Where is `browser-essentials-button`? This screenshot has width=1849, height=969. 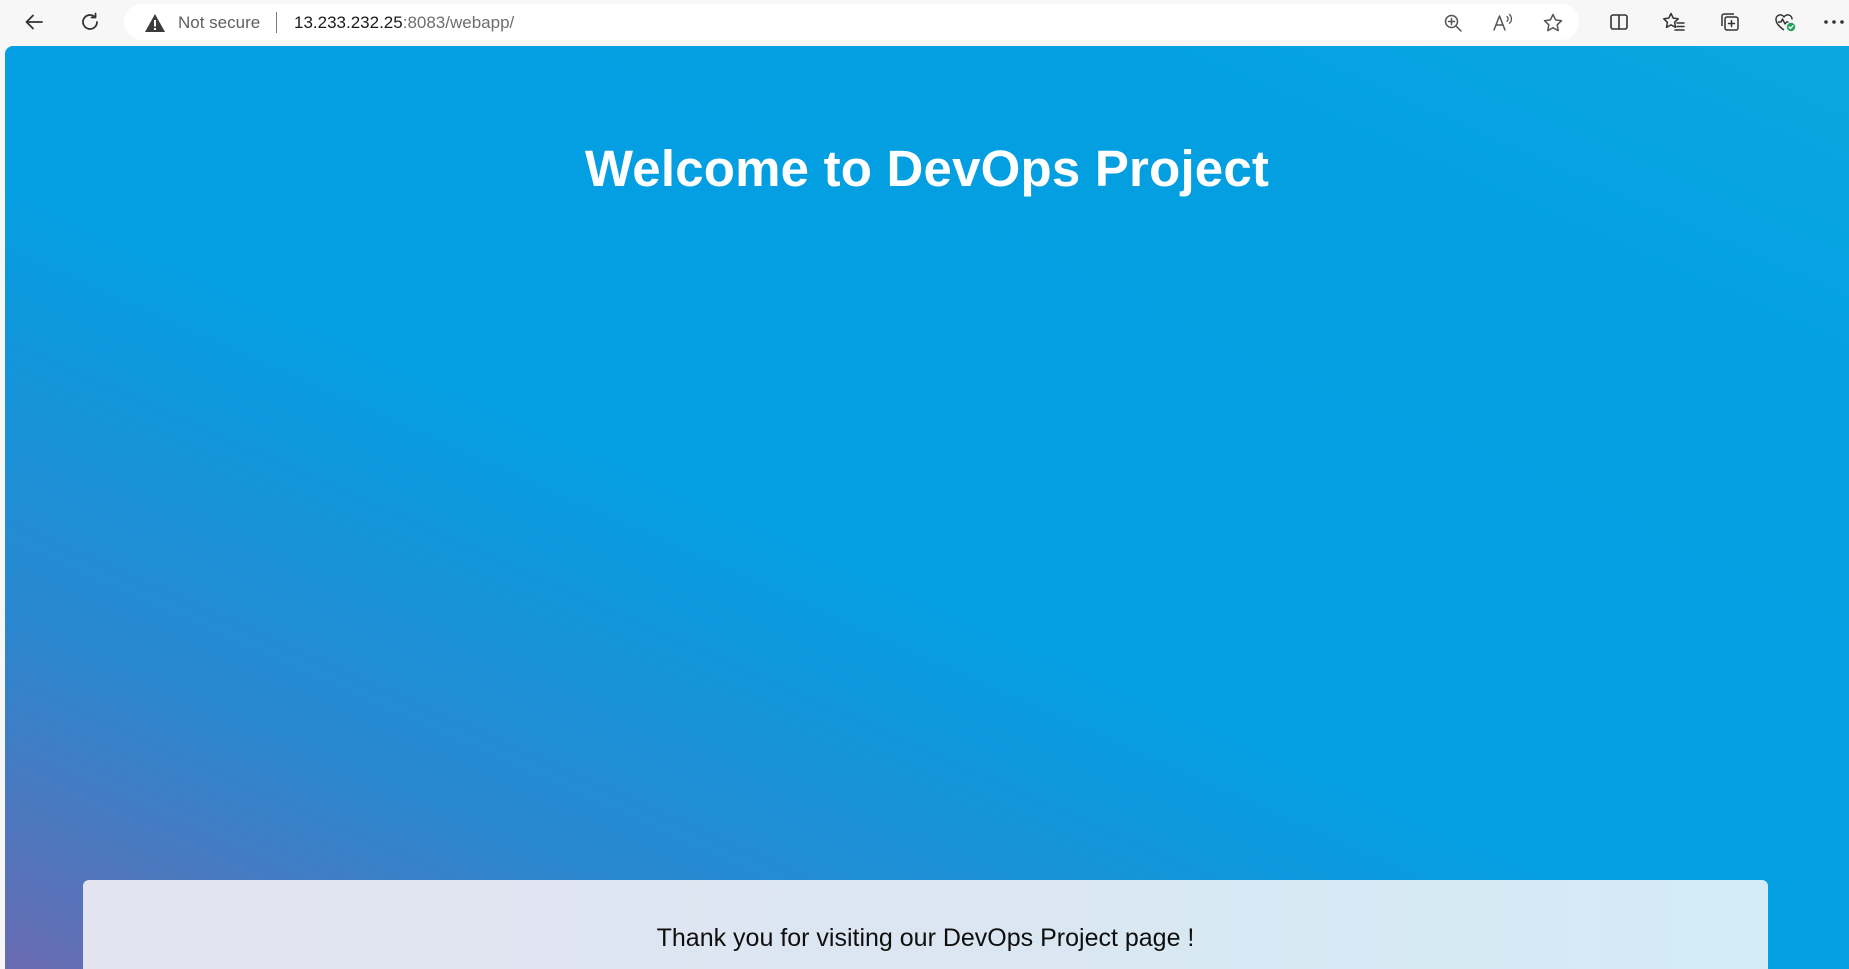 browser-essentials-button is located at coordinates (1785, 22).